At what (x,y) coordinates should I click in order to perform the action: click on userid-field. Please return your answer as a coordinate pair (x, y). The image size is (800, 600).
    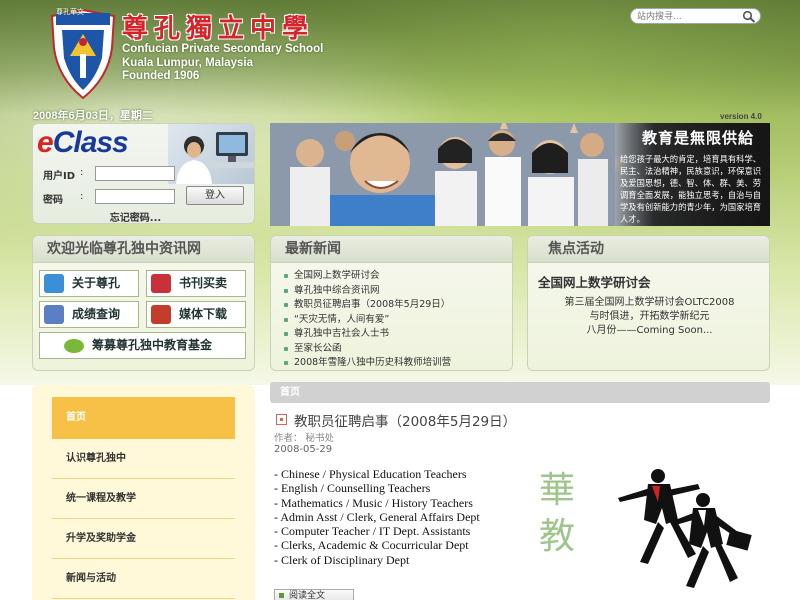
    Looking at the image, I should click on (135, 173).